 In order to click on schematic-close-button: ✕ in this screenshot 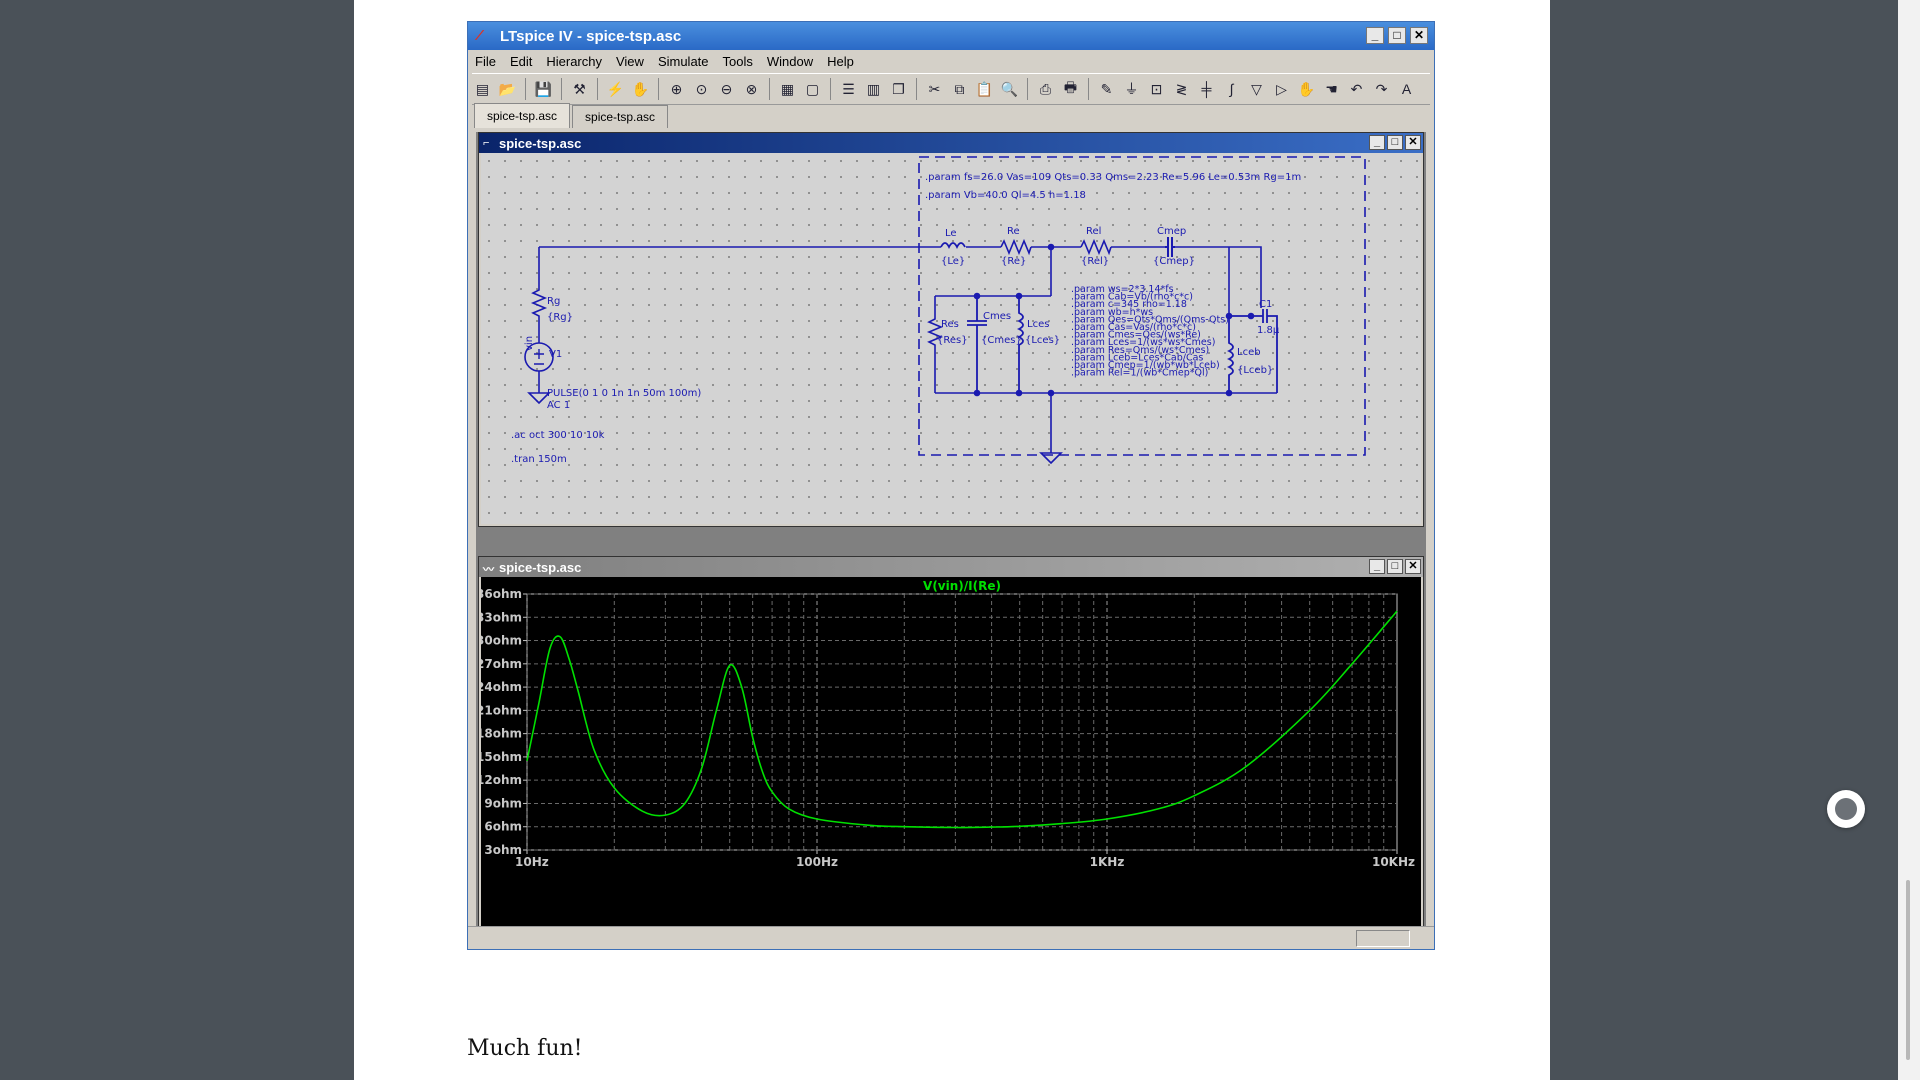, I will do `click(1413, 142)`.